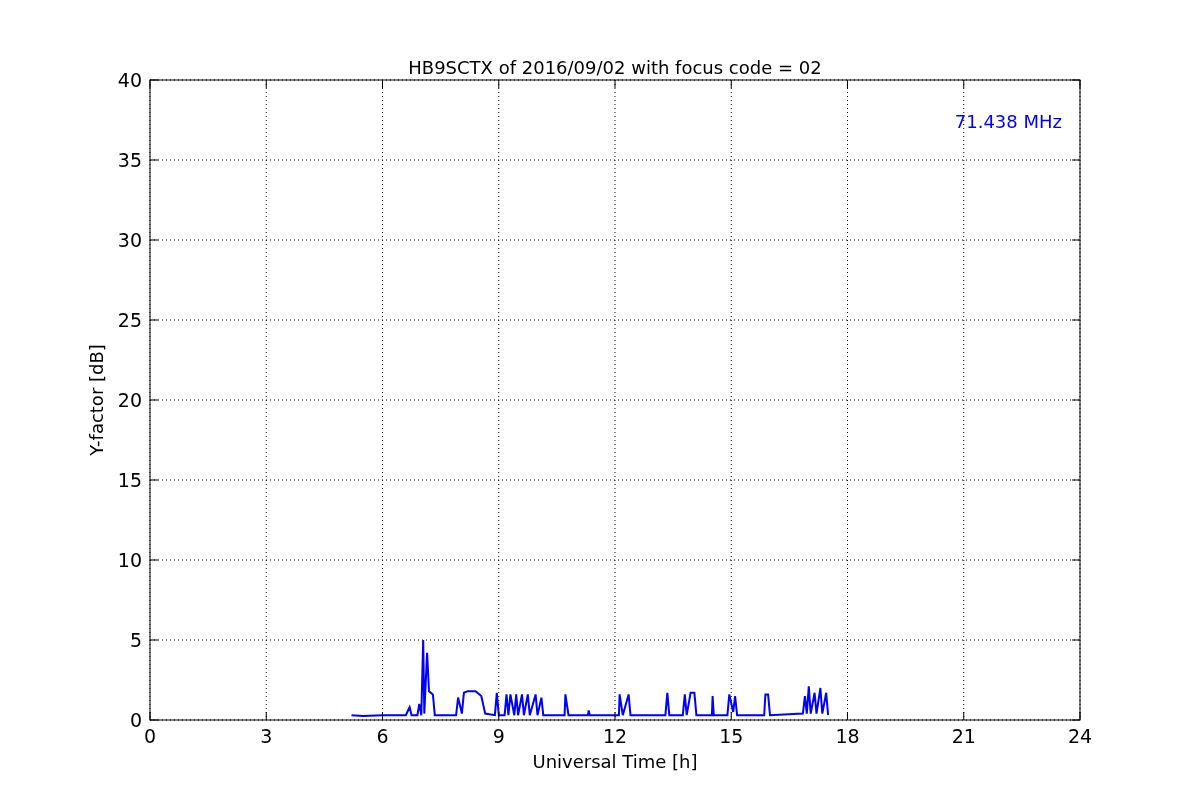 This screenshot has height=800, width=1200. What do you see at coordinates (963, 736) in the screenshot?
I see `x-tick-label: 21` at bounding box center [963, 736].